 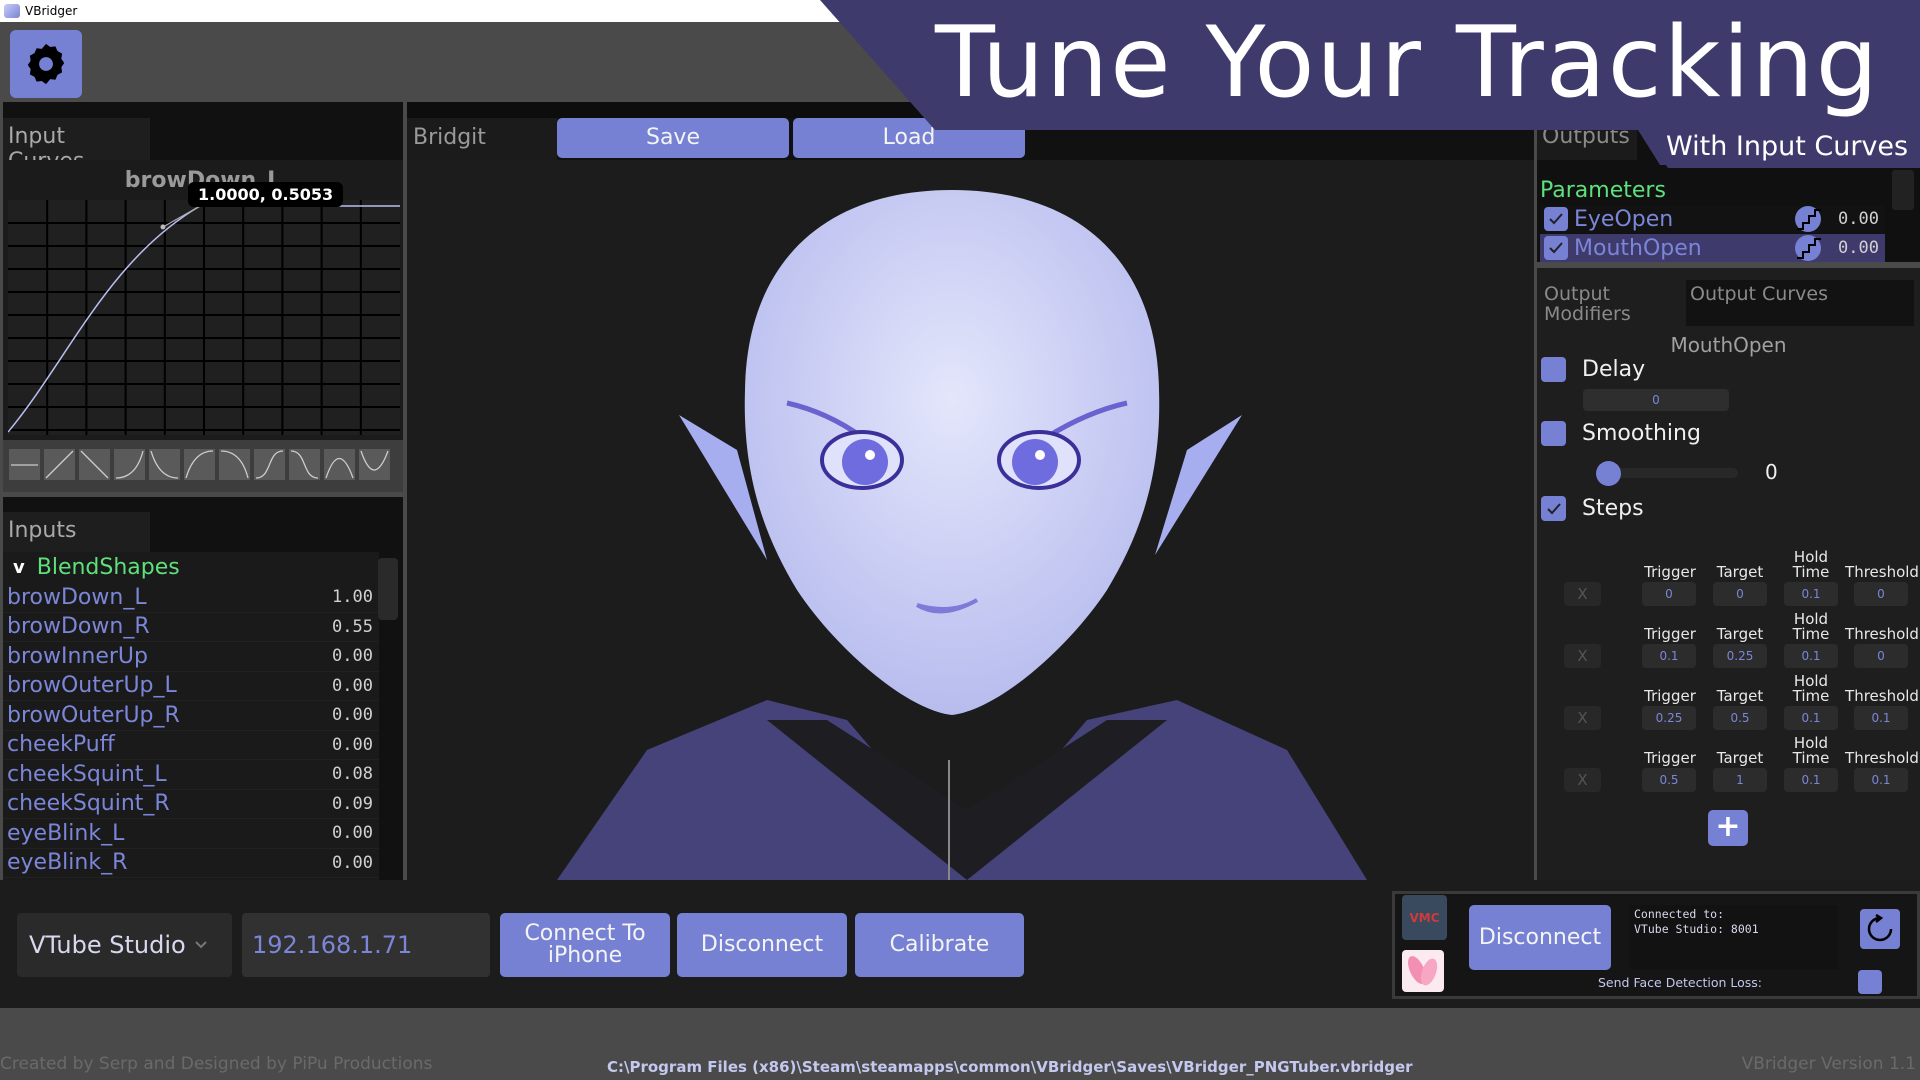 I want to click on calibrate-button: Calibrate, so click(x=939, y=945).